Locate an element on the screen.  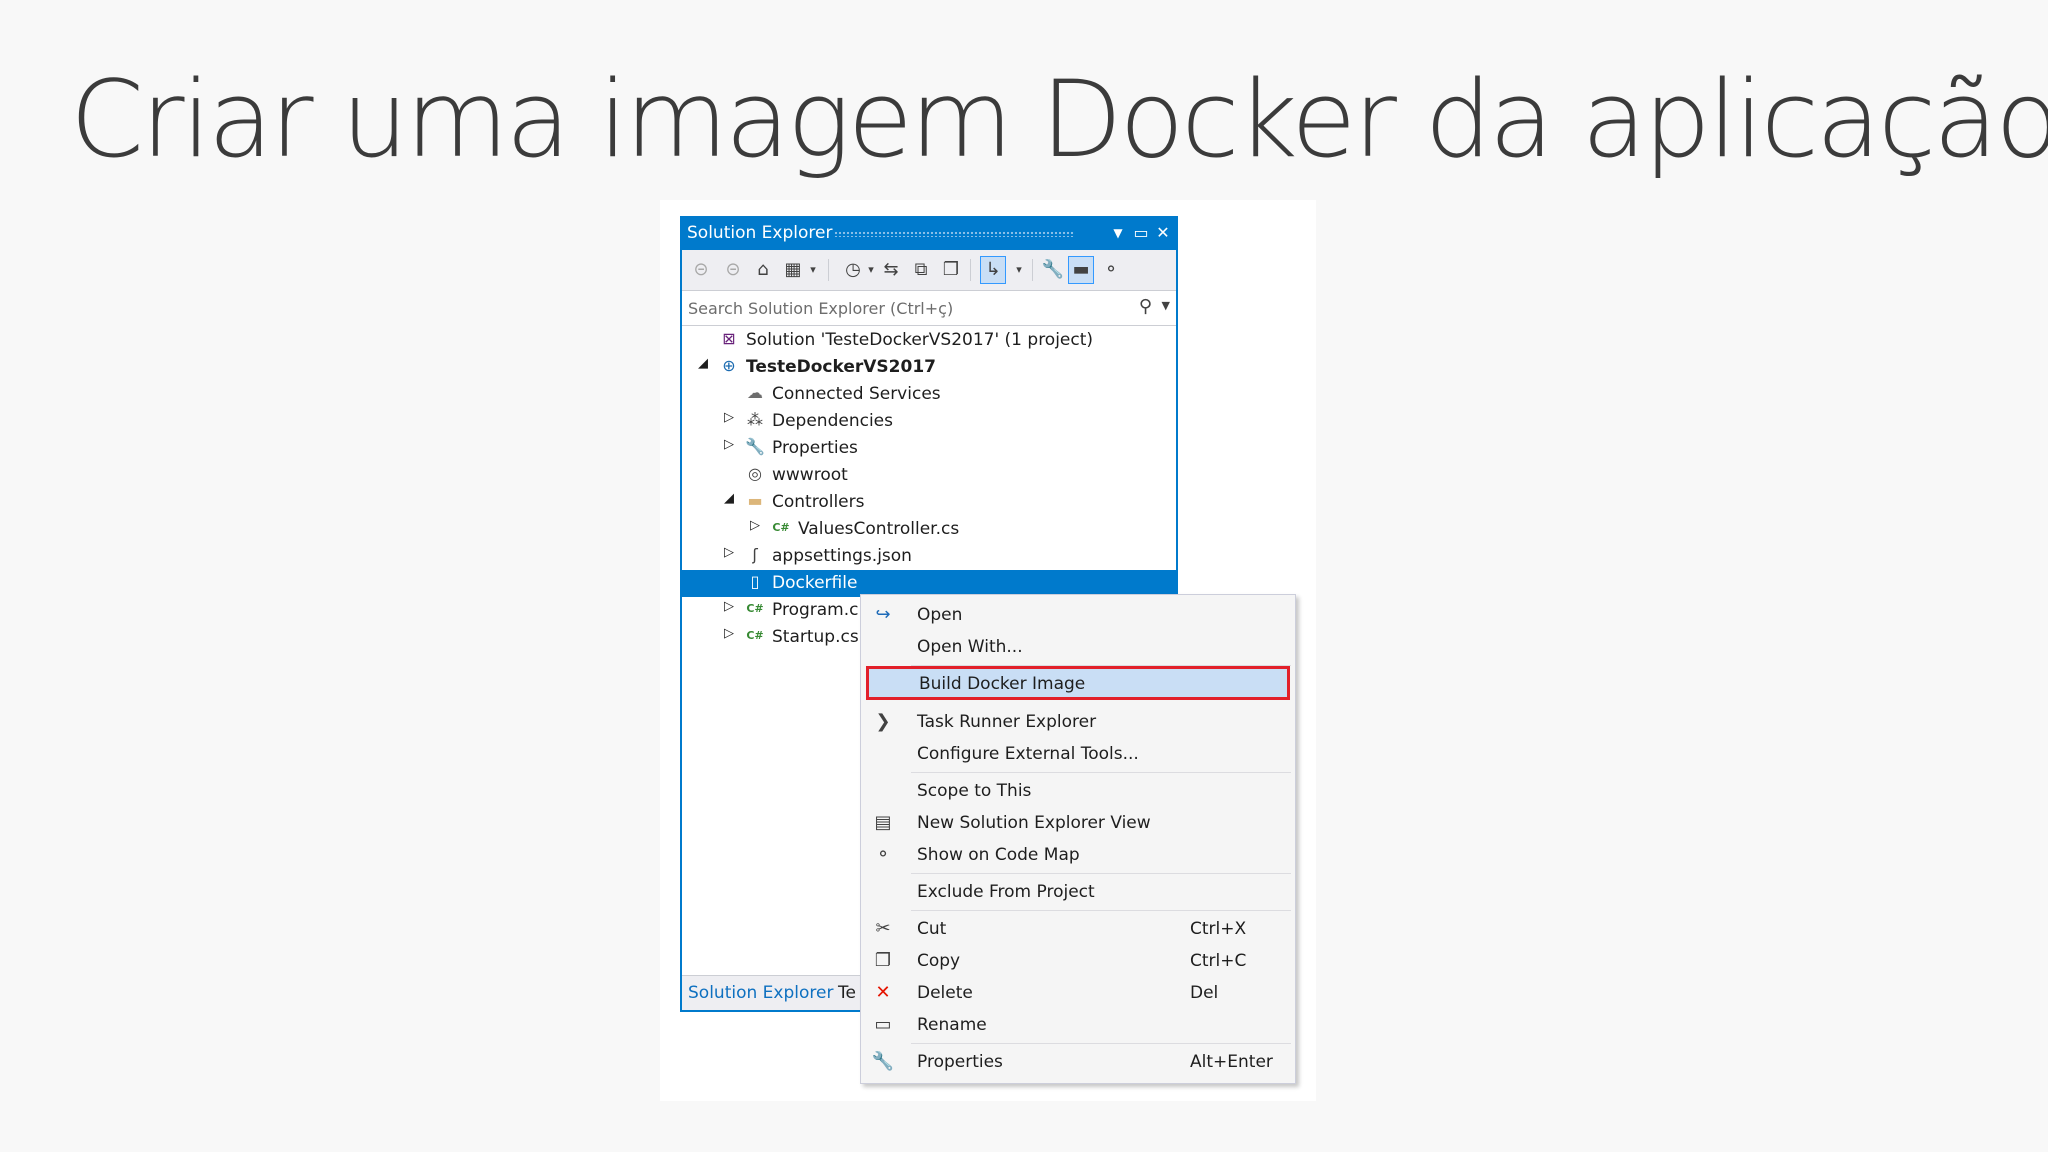
menu-item-shortcut: Alt+Enter is located at coordinates (1231, 1062).